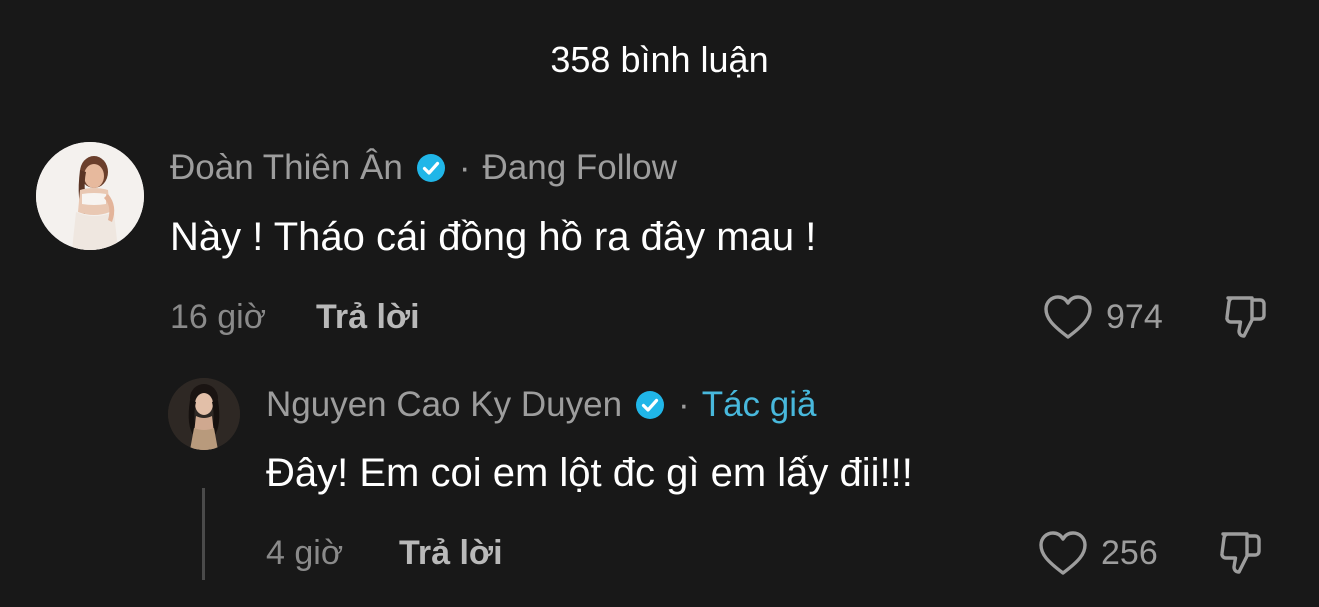 The height and width of the screenshot is (607, 1319). I want to click on comments-count-title: 358 bình luận, so click(659, 59).